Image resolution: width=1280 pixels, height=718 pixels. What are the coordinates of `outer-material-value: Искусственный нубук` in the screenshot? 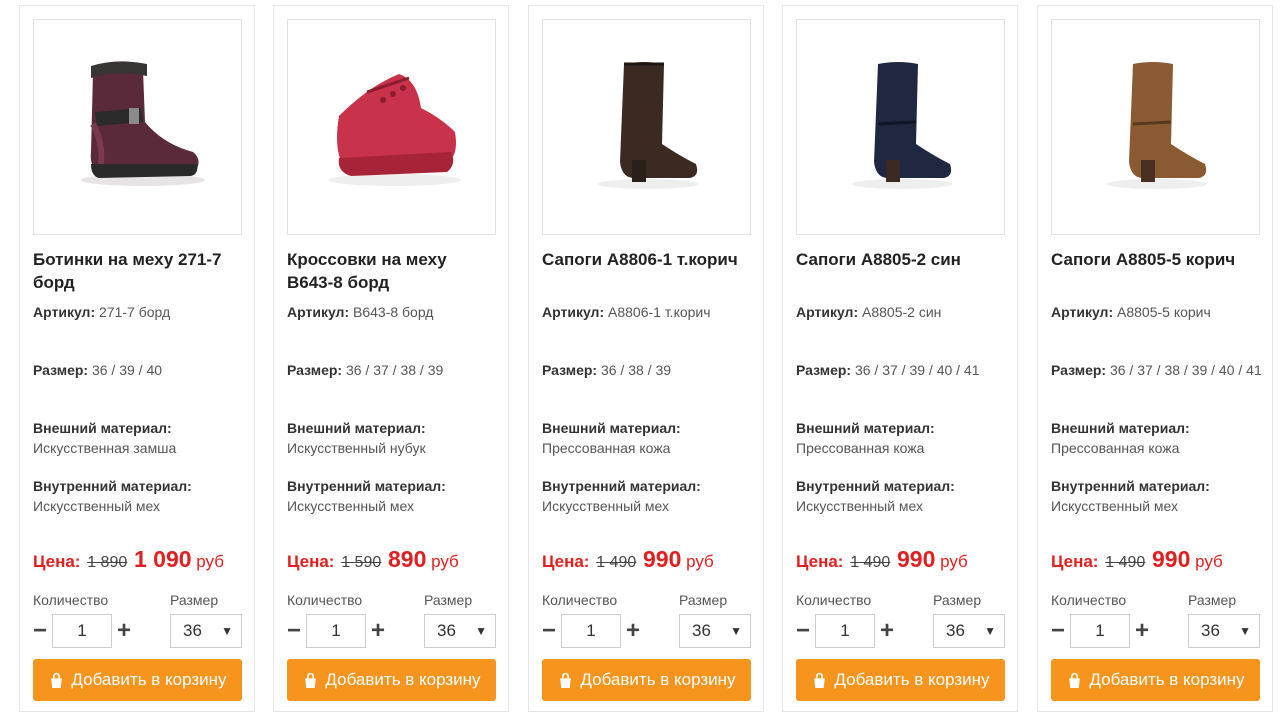 It's located at (356, 448).